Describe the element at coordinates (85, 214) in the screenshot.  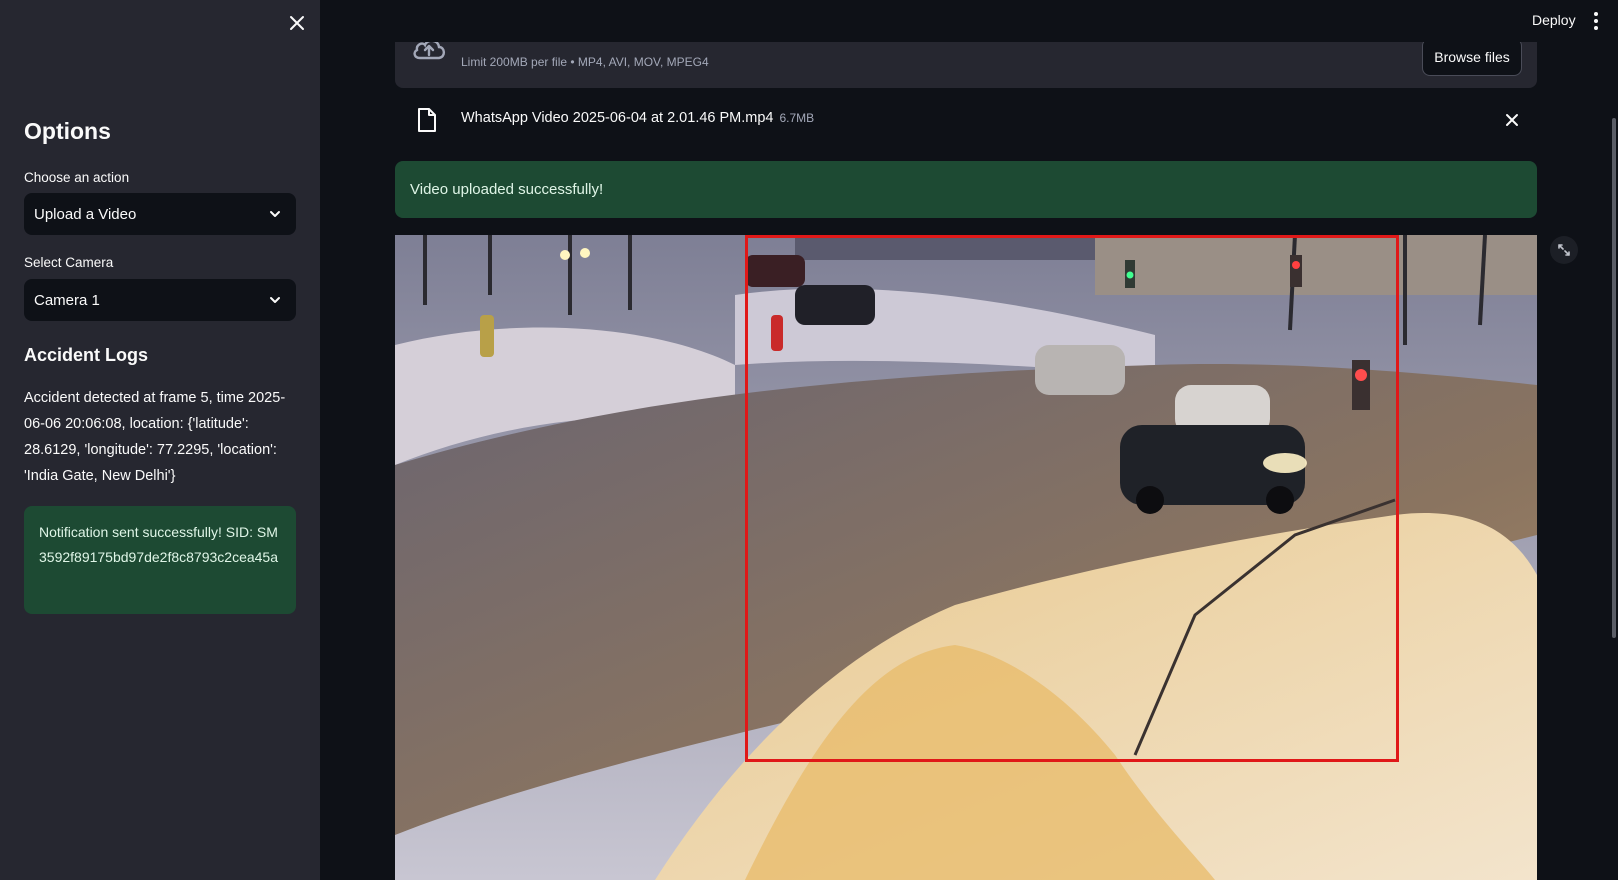
I see `action-select-value: Upload a Video` at that location.